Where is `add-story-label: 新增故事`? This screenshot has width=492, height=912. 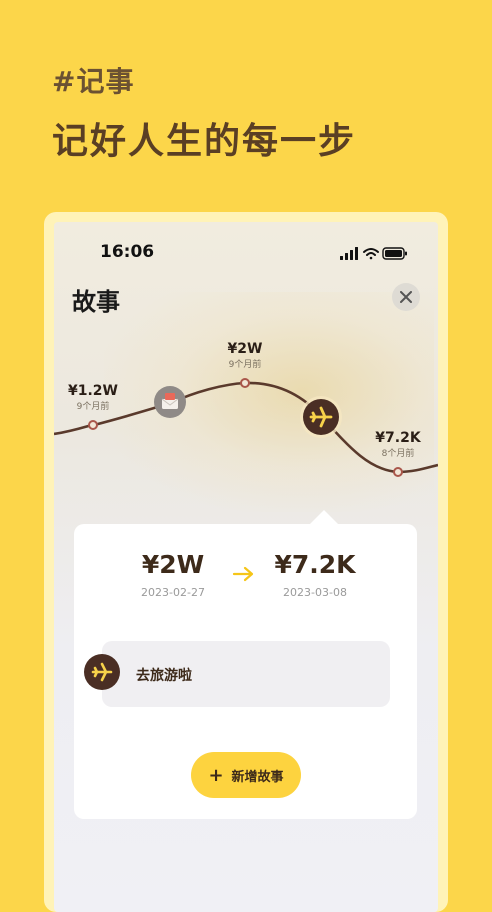
add-story-label: 新增故事 is located at coordinates (257, 777).